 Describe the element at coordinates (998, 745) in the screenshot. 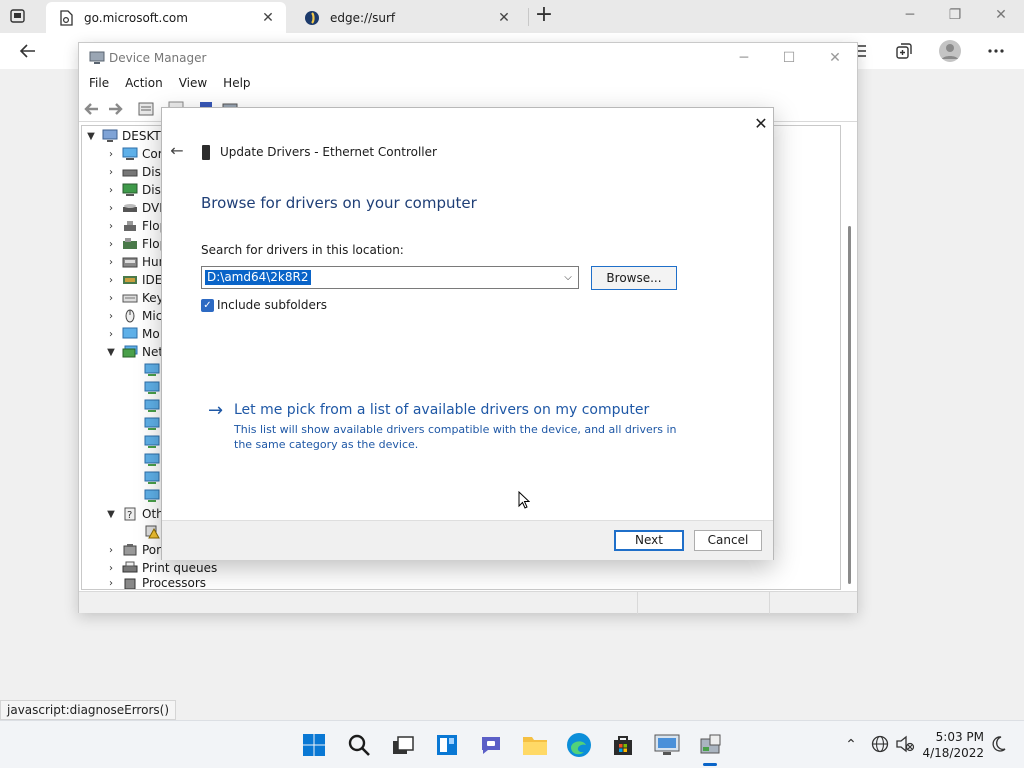

I see `focus-assist-moon-icon` at that location.